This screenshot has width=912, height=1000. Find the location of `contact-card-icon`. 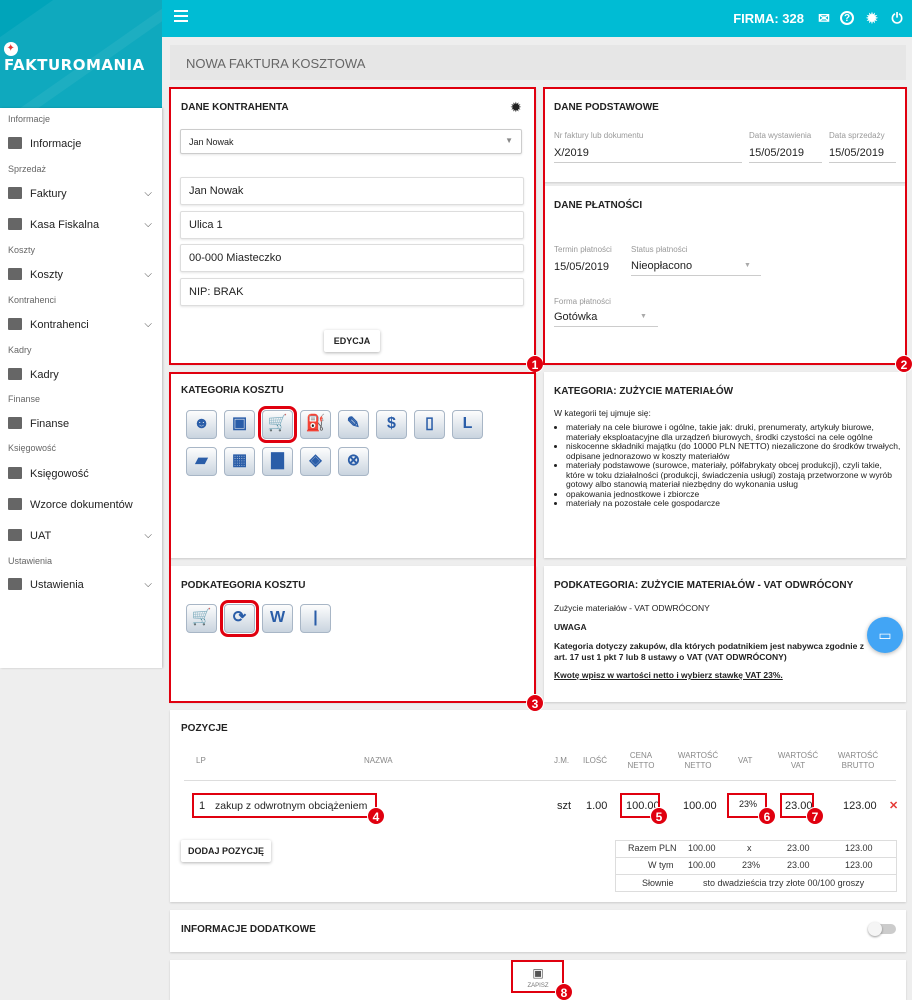

contact-card-icon is located at coordinates (15, 324).